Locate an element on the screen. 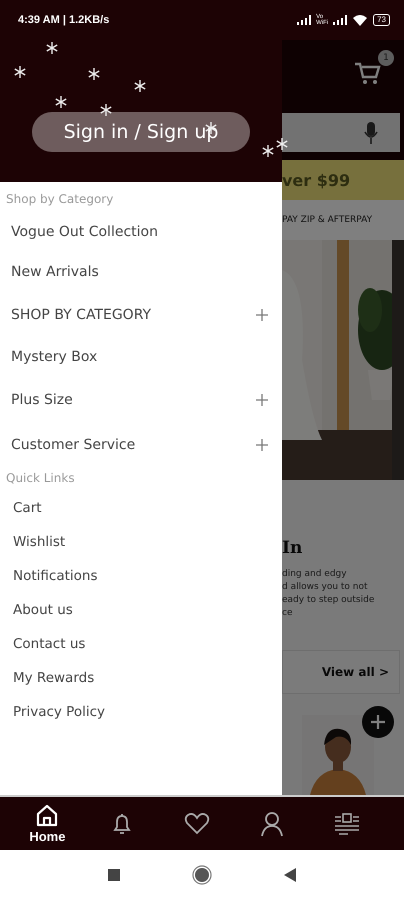 This screenshot has width=404, height=900. microphone-icon is located at coordinates (371, 133).